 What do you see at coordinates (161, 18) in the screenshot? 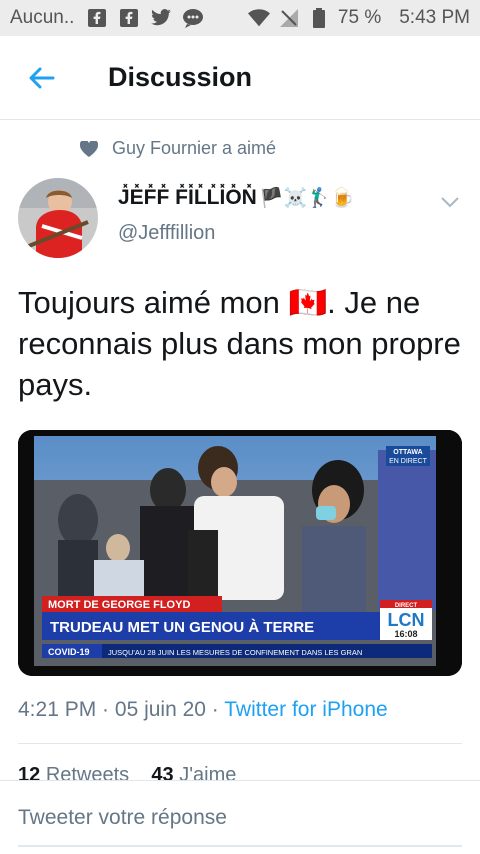
I see `twitter-icon` at bounding box center [161, 18].